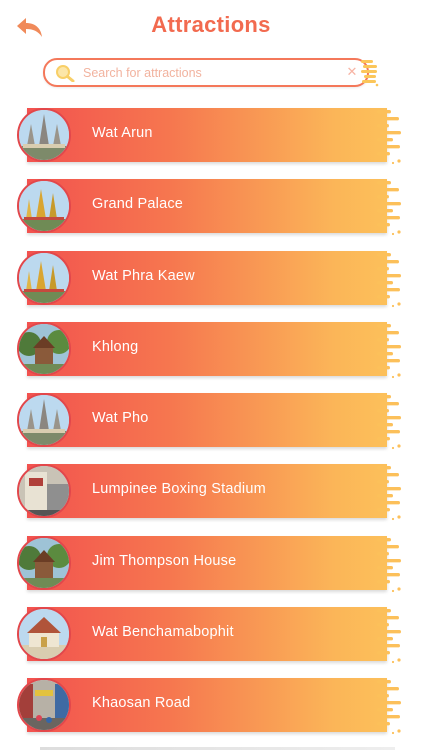 This screenshot has width=422, height=750. I want to click on attraction-row: Jim Thompson House, so click(209, 563).